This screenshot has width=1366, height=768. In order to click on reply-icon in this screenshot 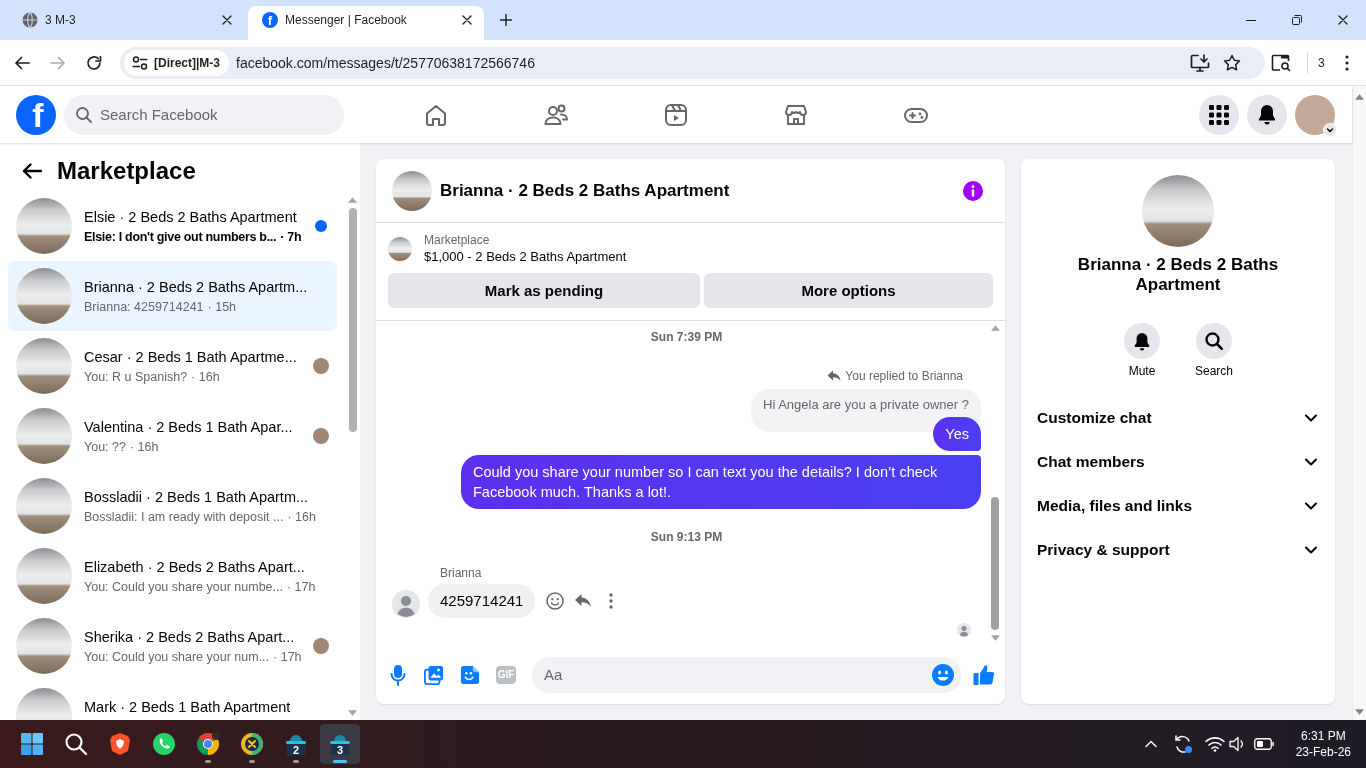, I will do `click(583, 601)`.